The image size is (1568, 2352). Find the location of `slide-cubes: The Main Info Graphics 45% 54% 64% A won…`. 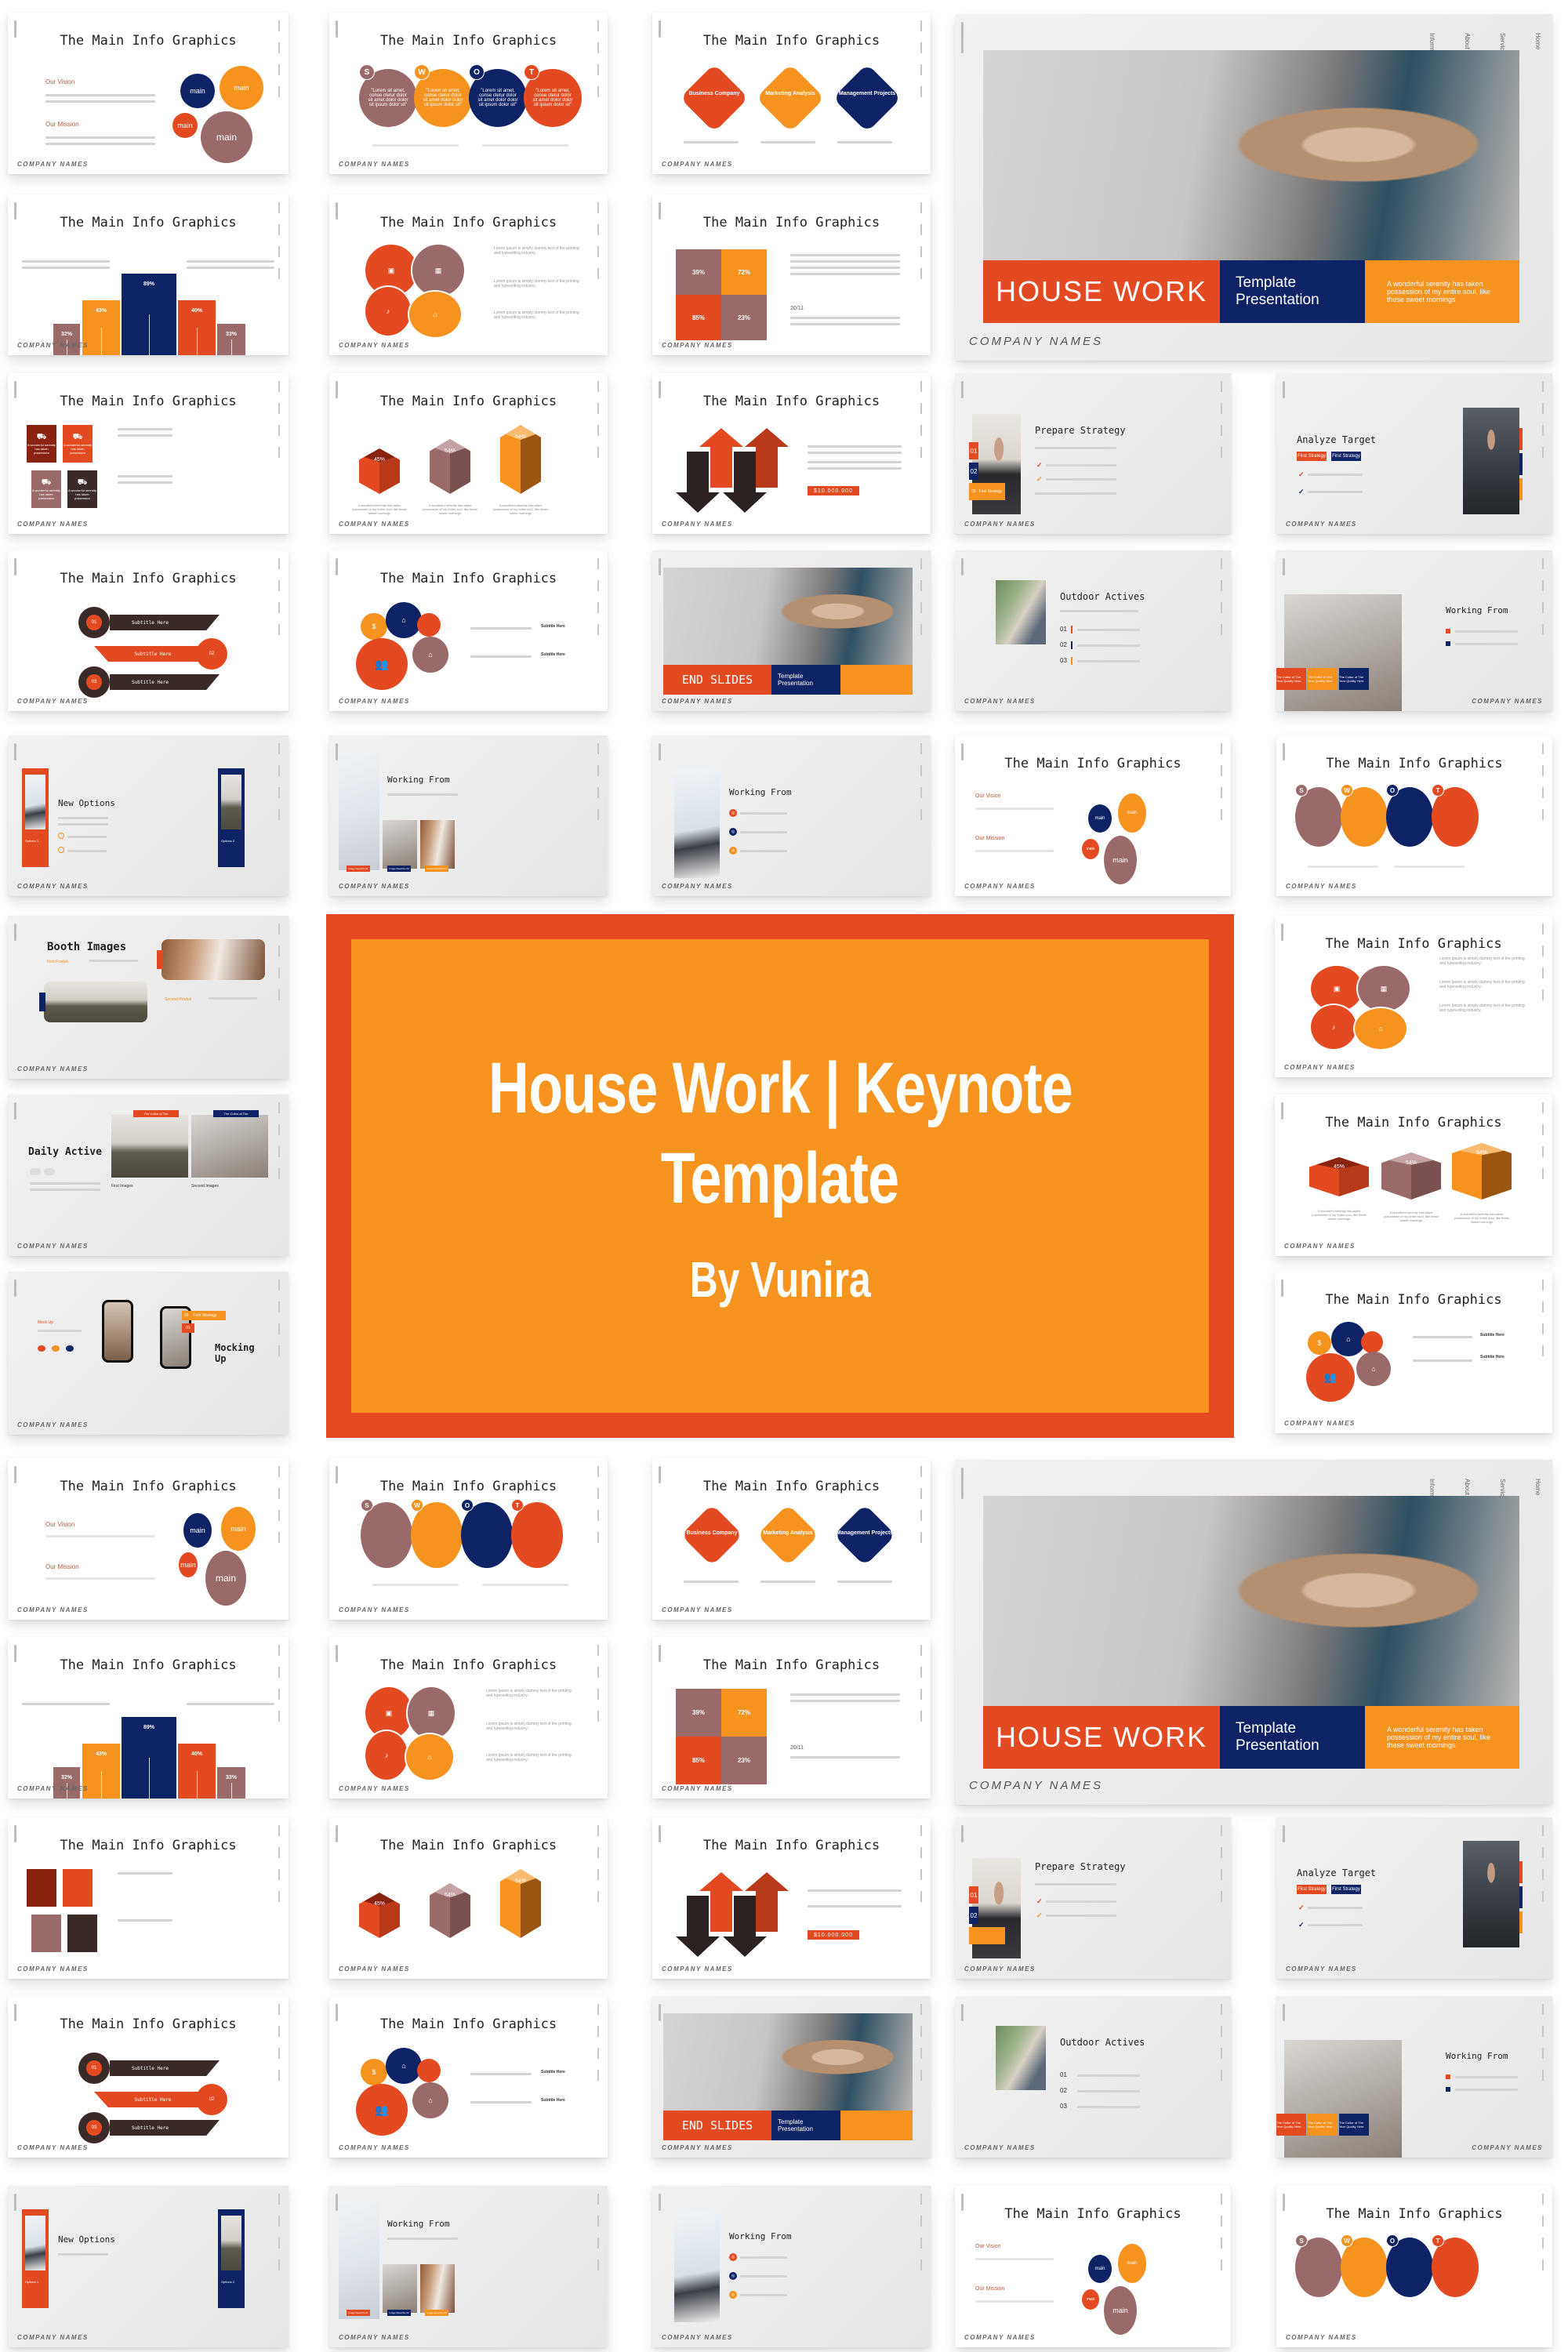

slide-cubes: The Main Info Graphics 45% 54% 64% A won… is located at coordinates (469, 453).